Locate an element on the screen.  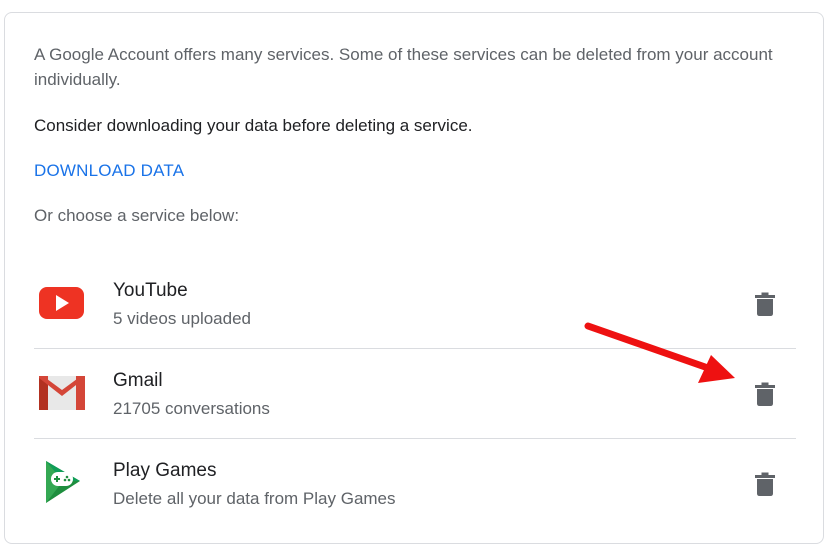
delete-play-games-button is located at coordinates (765, 484).